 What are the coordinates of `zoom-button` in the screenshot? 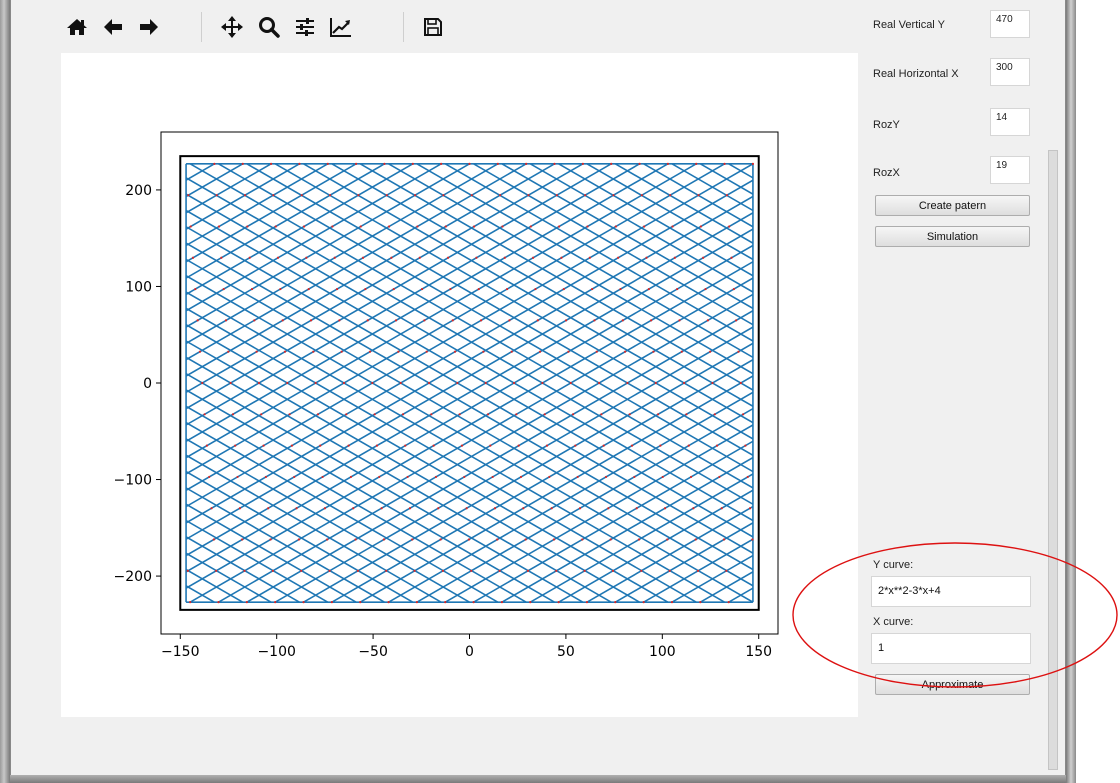 It's located at (269, 27).